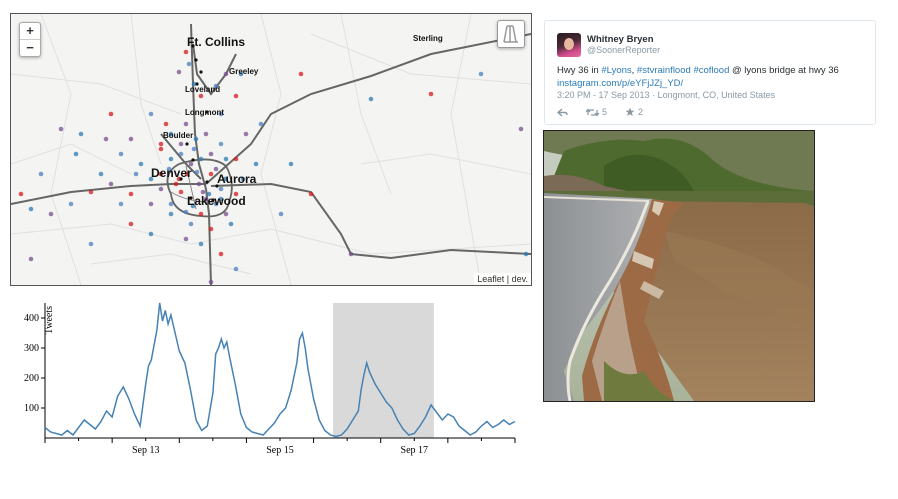  Describe the element at coordinates (596, 112) in the screenshot. I see `retweet-button: 5` at that location.